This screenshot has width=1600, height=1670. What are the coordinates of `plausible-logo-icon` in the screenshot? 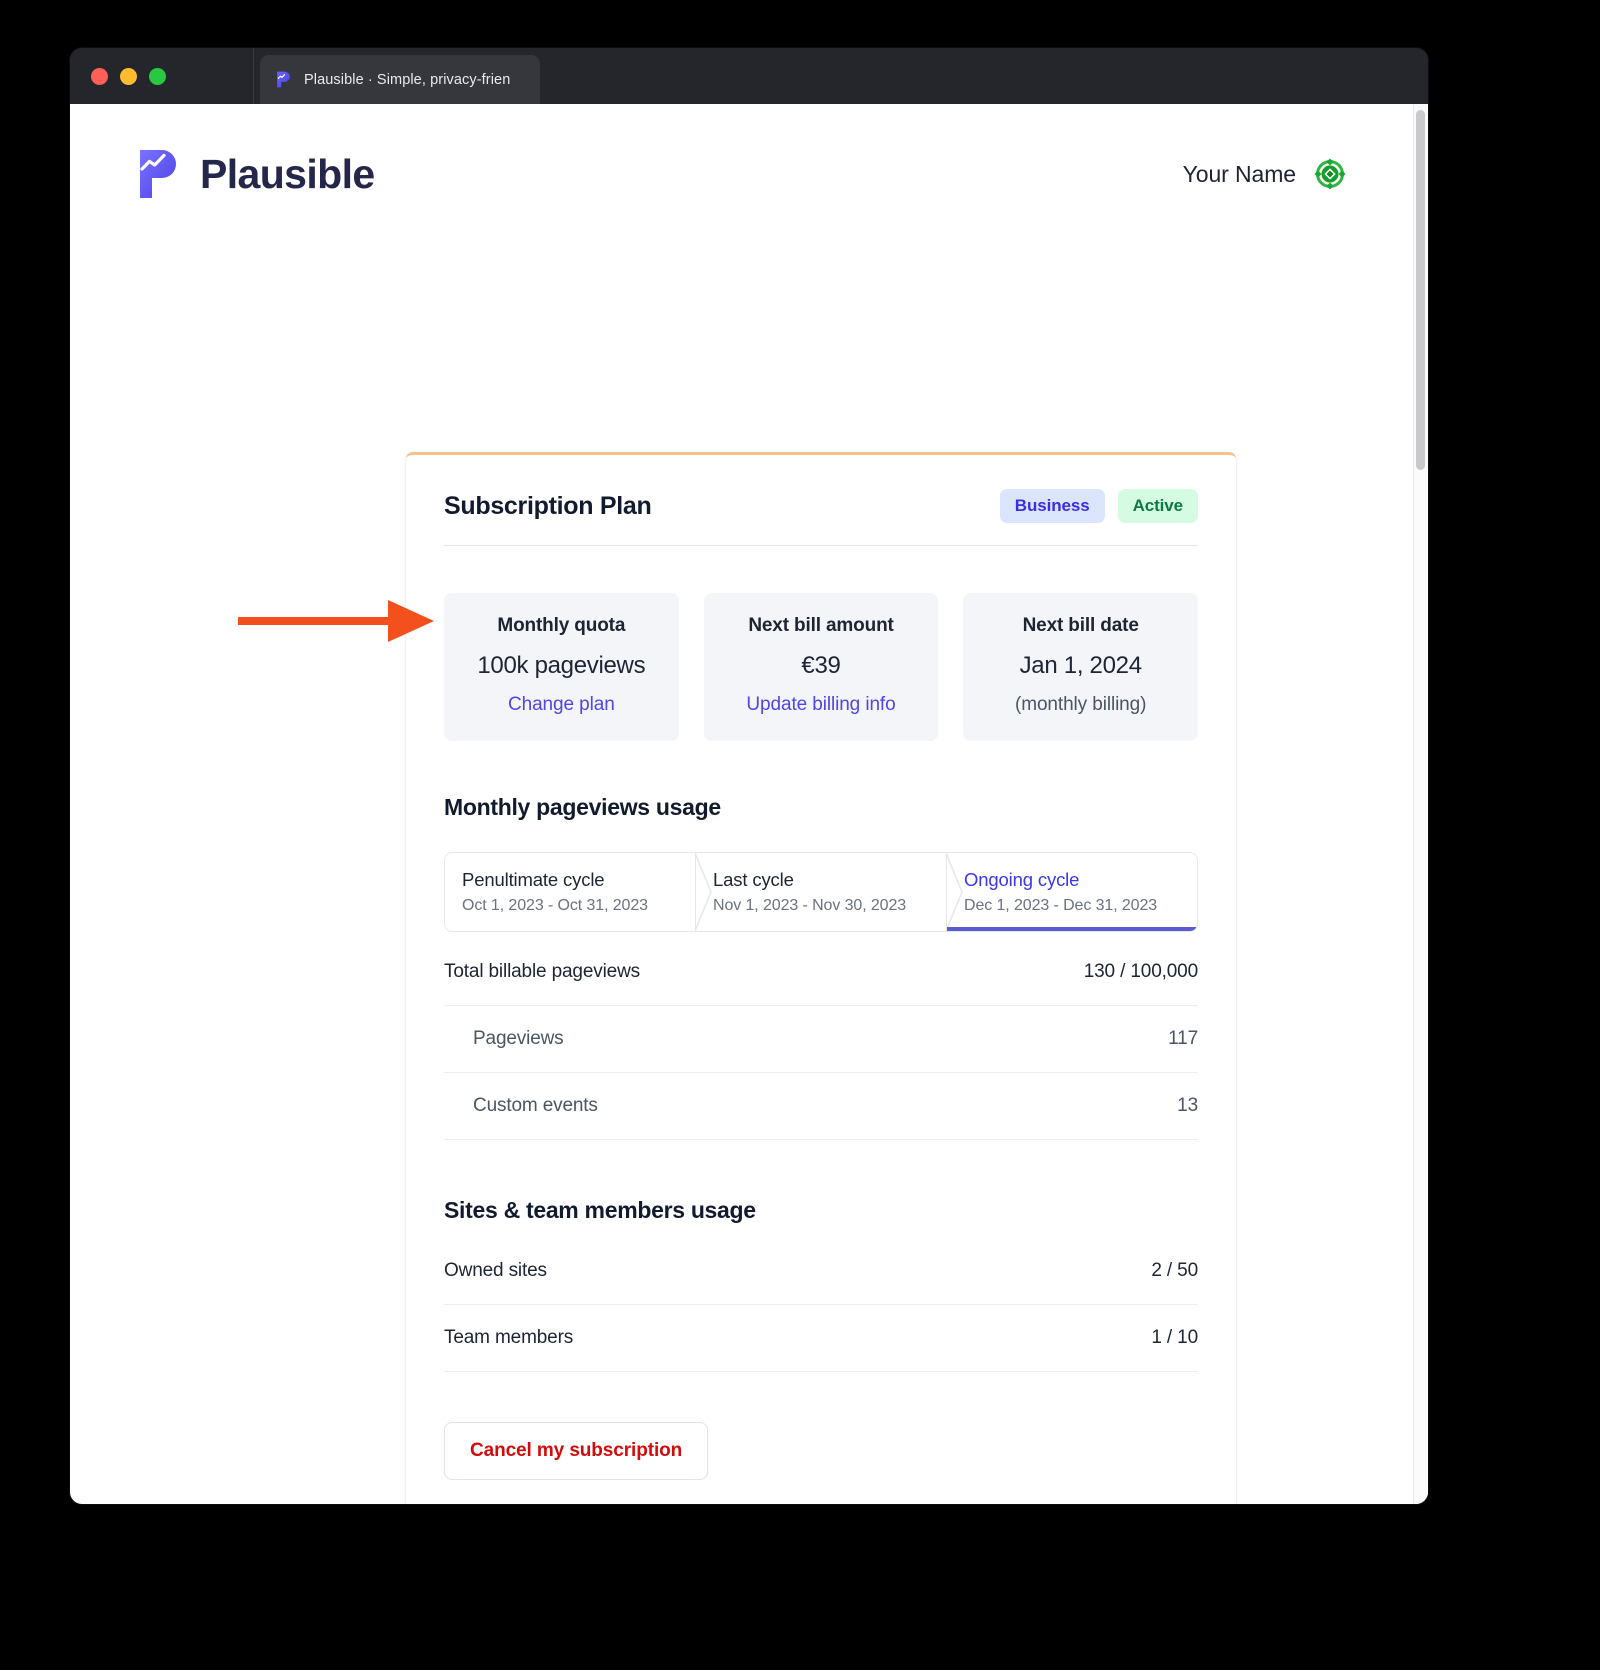 It's located at (158, 174).